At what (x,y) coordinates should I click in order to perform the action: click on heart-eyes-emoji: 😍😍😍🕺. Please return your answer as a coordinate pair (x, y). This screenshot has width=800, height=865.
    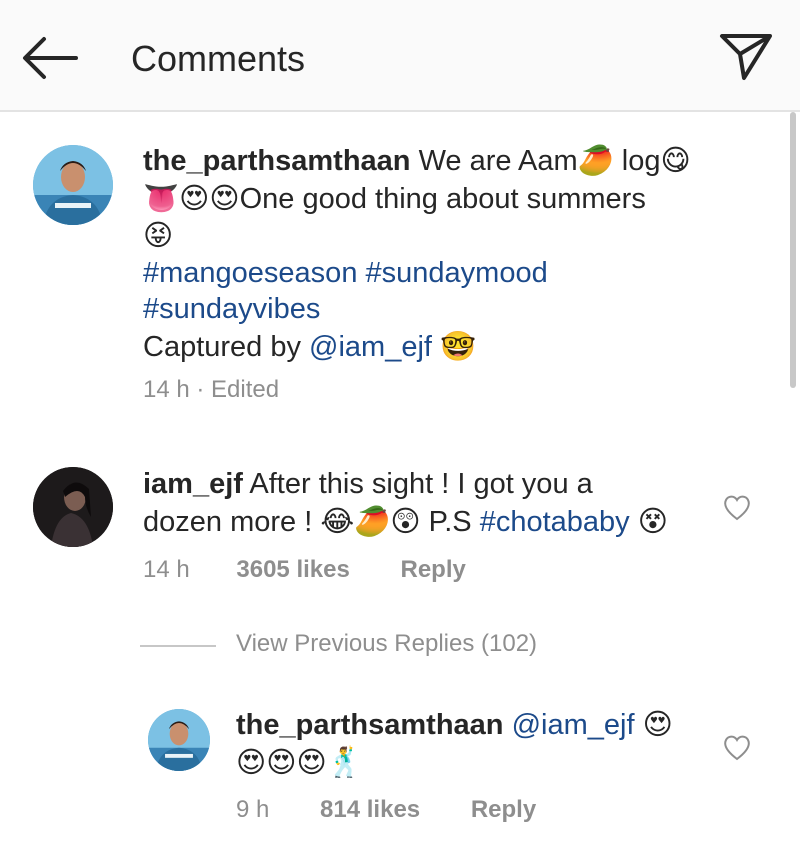
    Looking at the image, I should click on (299, 761).